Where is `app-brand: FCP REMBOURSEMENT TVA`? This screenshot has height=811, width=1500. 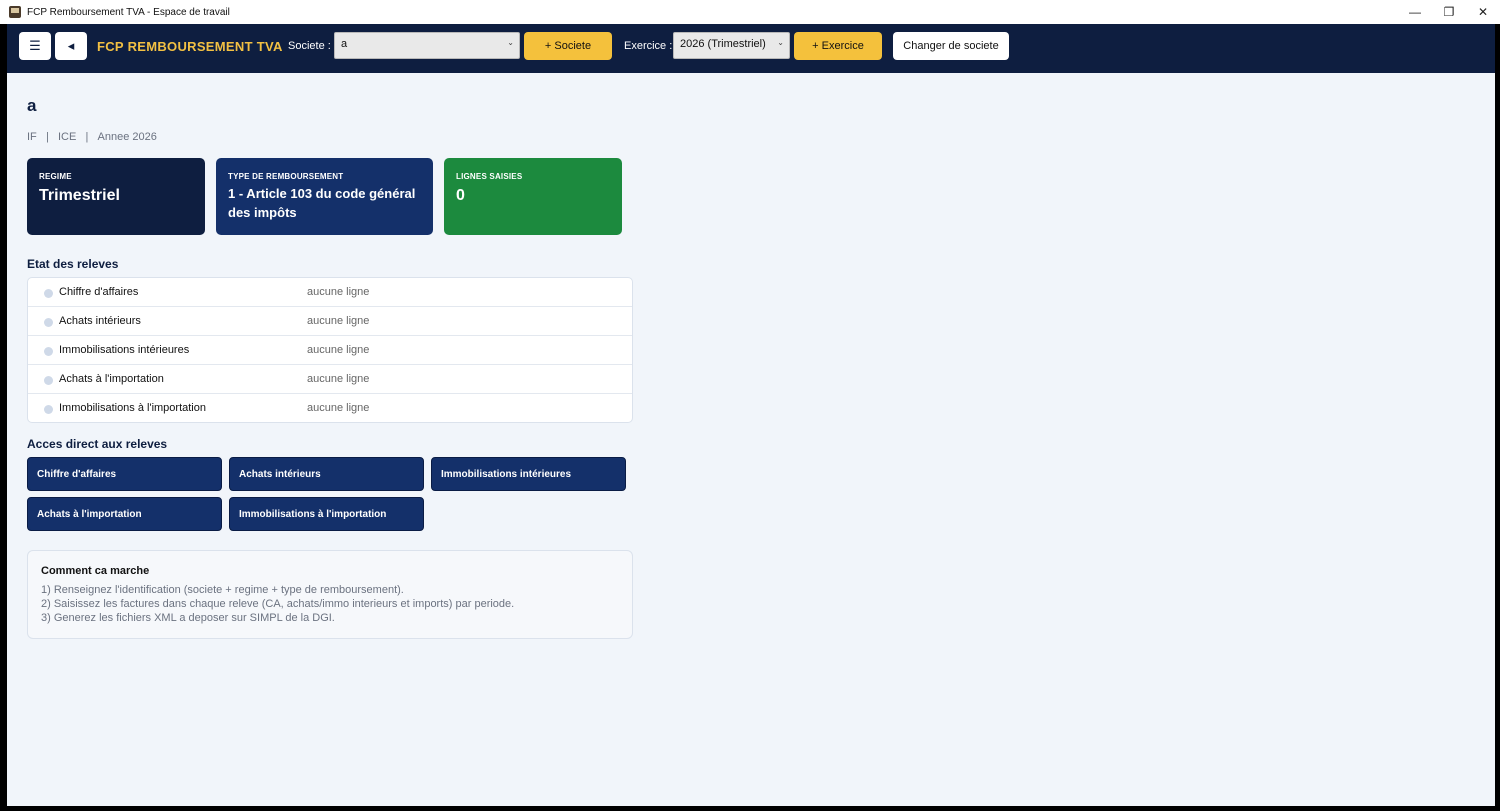
app-brand: FCP REMBOURSEMENT TVA is located at coordinates (190, 46).